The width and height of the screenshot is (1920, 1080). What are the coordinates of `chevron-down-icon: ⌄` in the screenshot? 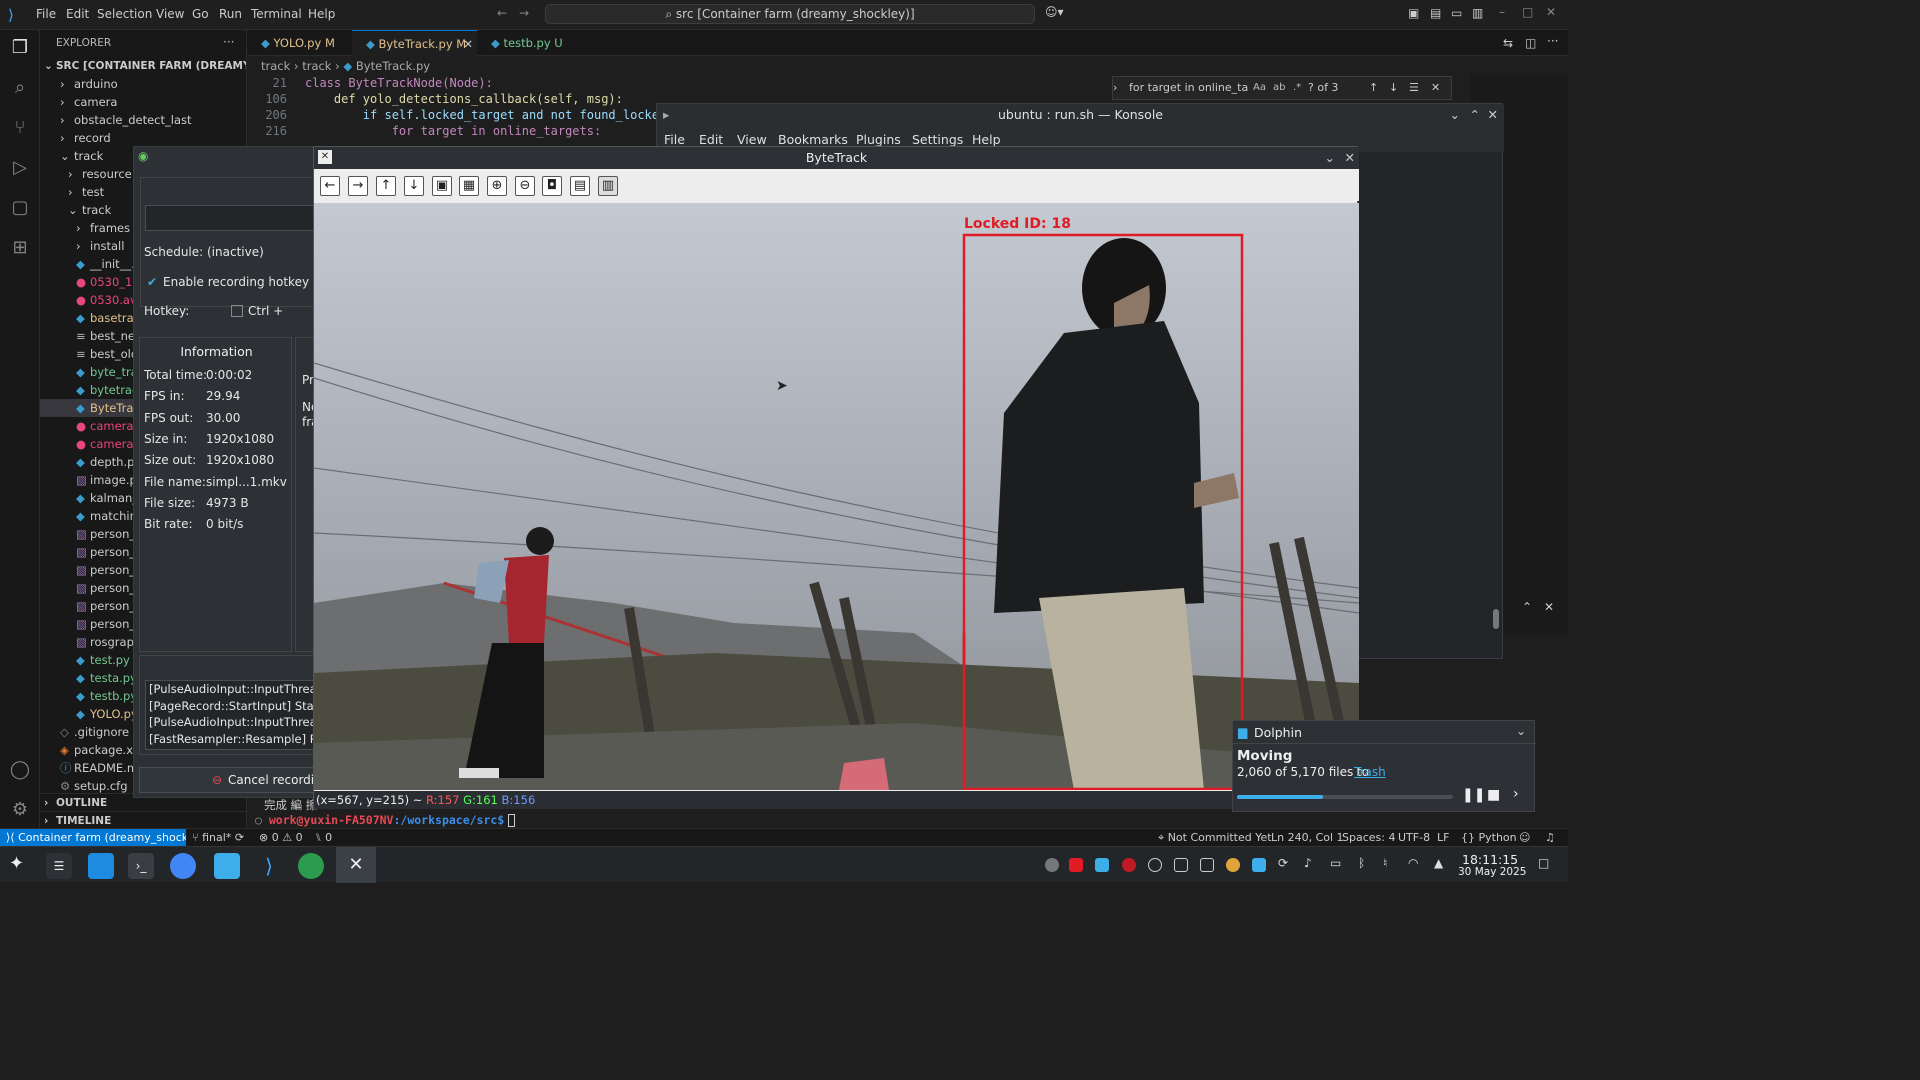 It's located at (1521, 731).